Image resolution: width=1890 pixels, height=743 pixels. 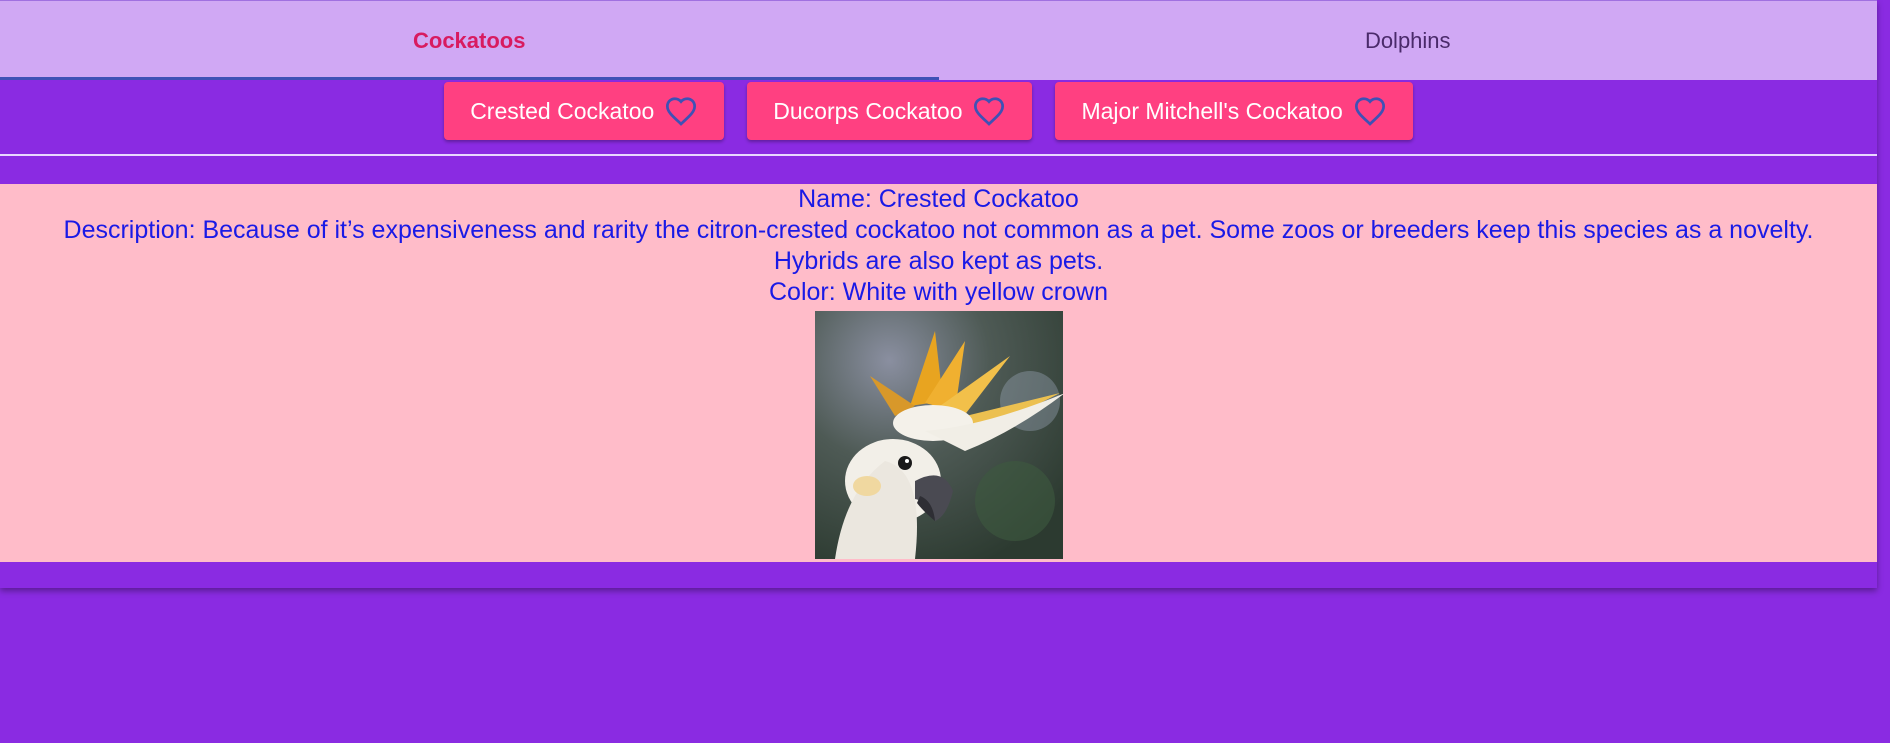 What do you see at coordinates (562, 110) in the screenshot?
I see `chip-label: Crested Cockatoo` at bounding box center [562, 110].